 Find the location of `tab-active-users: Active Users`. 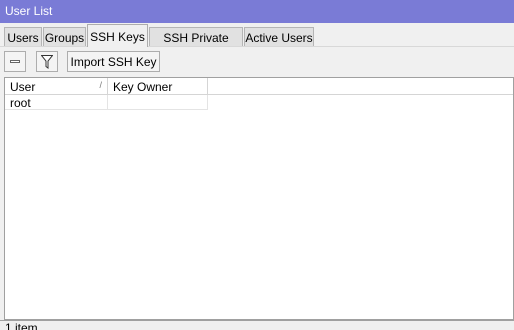

tab-active-users: Active Users is located at coordinates (279, 36).